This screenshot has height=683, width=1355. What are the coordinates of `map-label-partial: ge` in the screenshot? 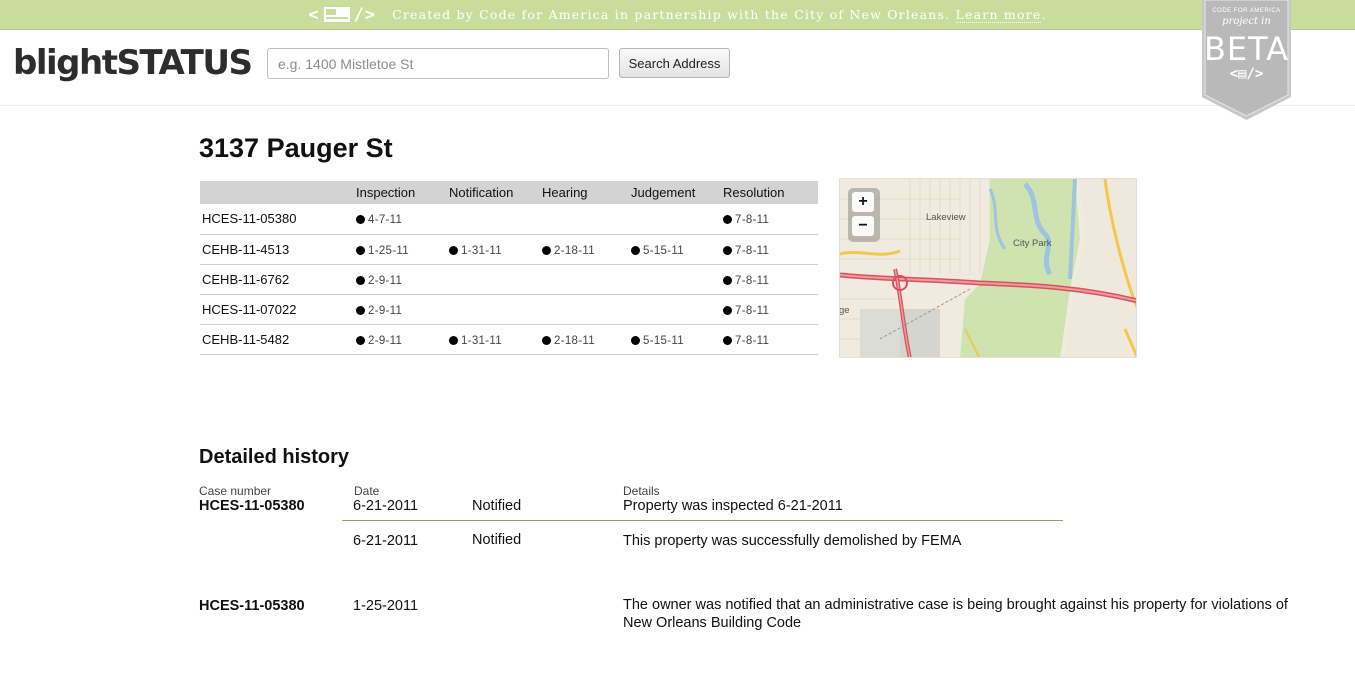 It's located at (844, 310).